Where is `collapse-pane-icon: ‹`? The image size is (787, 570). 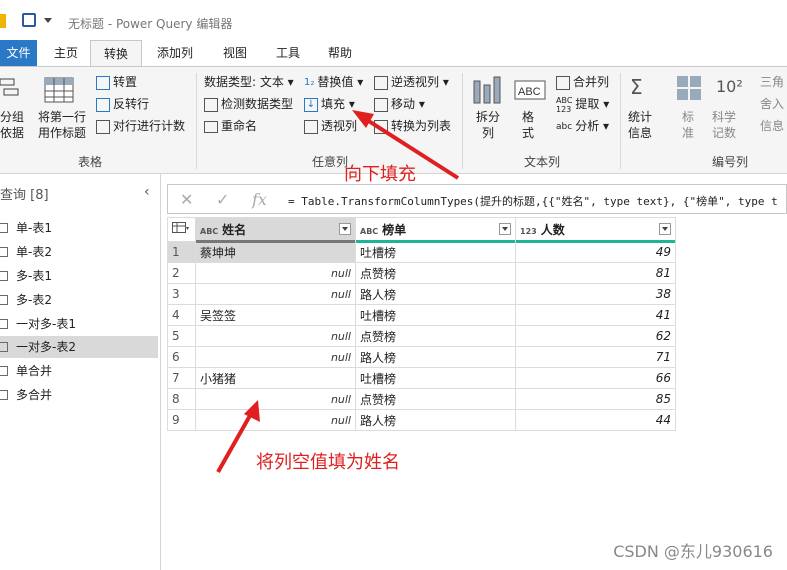 collapse-pane-icon: ‹ is located at coordinates (147, 192).